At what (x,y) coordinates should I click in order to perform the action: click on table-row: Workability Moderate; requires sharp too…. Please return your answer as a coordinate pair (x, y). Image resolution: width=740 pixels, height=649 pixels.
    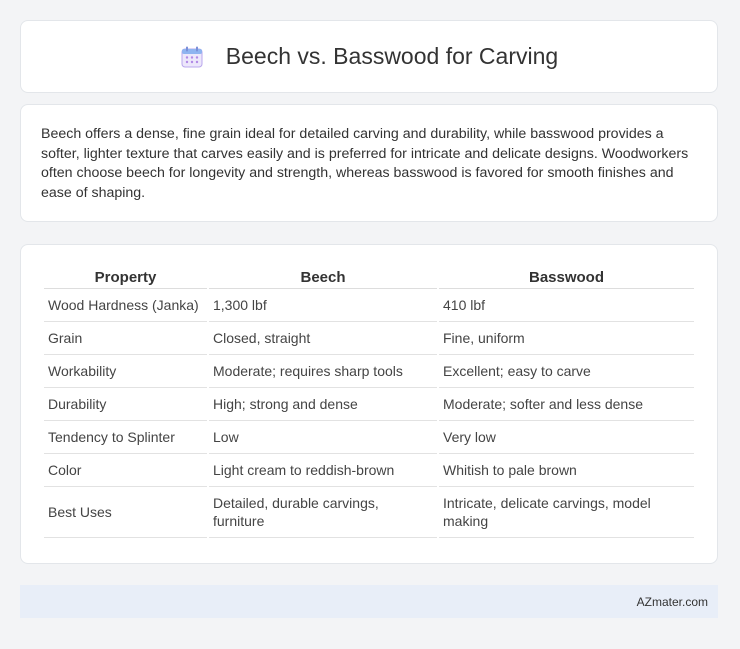
    Looking at the image, I should click on (369, 371).